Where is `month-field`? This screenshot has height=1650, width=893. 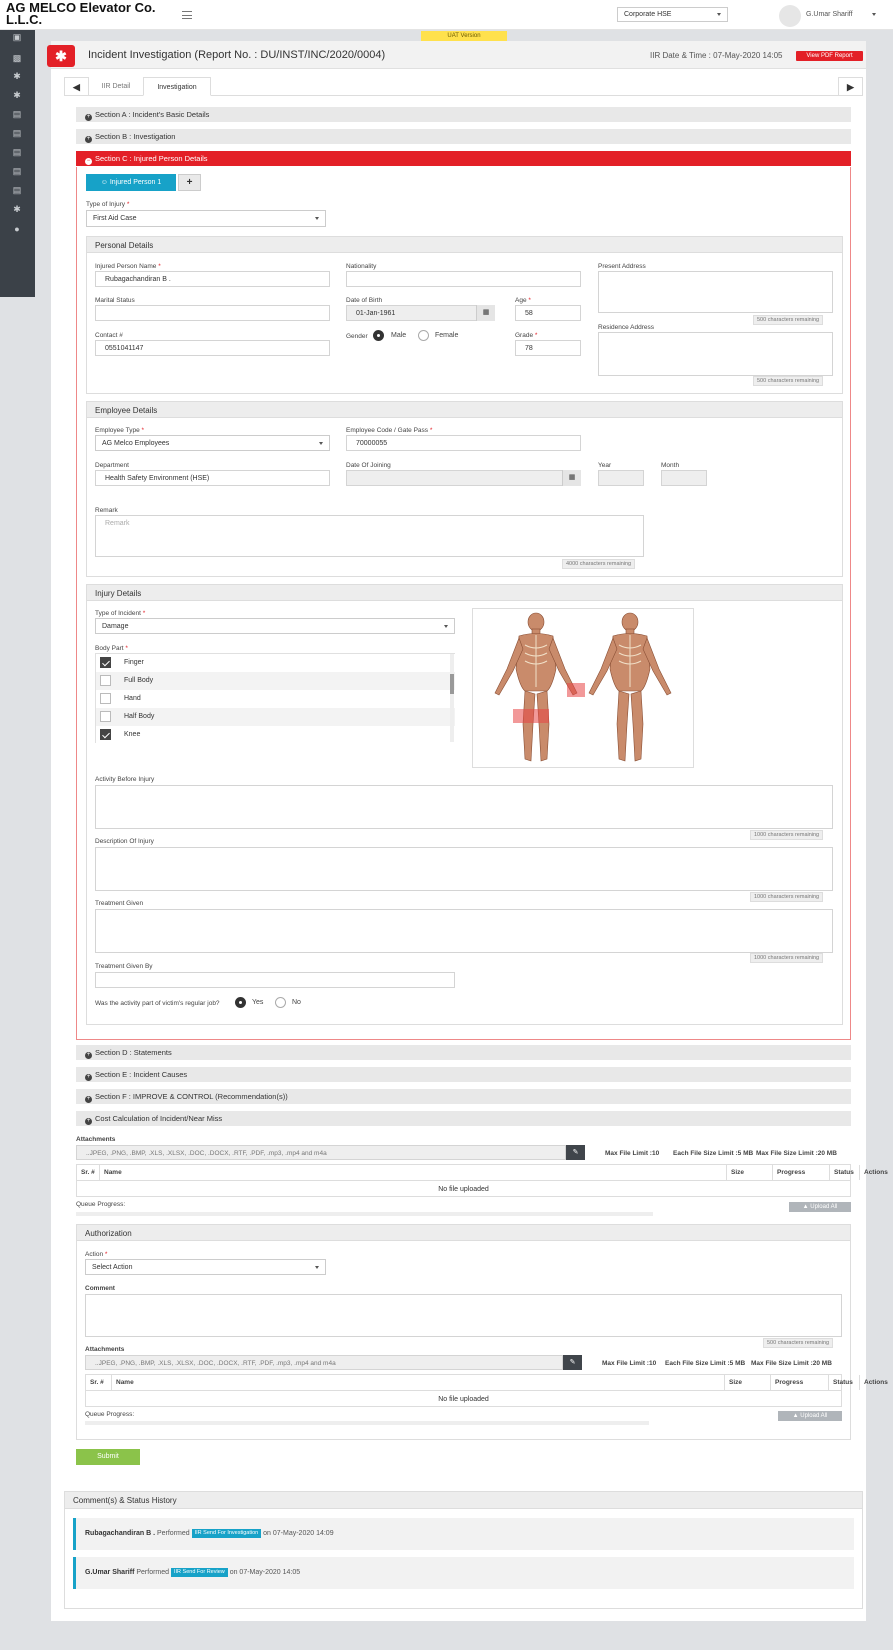
month-field is located at coordinates (684, 478).